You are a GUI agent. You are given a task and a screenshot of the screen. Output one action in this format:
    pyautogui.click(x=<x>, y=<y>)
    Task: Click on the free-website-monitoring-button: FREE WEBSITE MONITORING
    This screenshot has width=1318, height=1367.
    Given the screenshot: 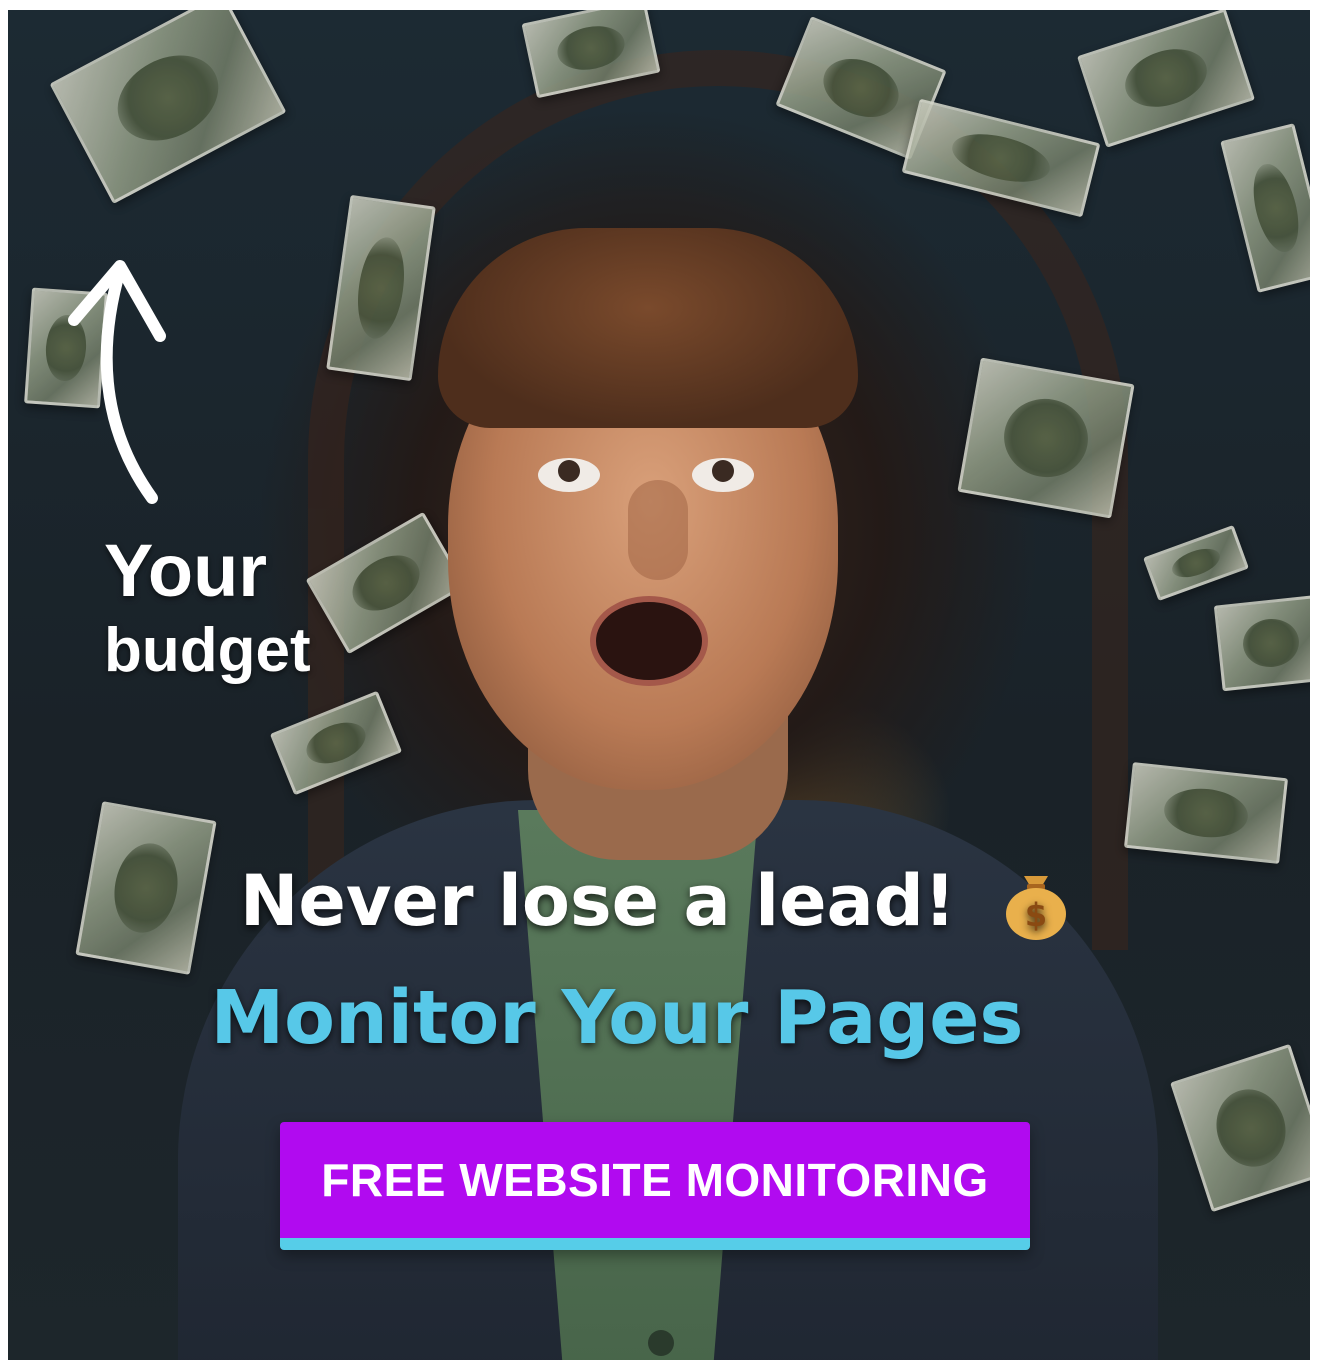 What is the action you would take?
    pyautogui.click(x=655, y=1186)
    